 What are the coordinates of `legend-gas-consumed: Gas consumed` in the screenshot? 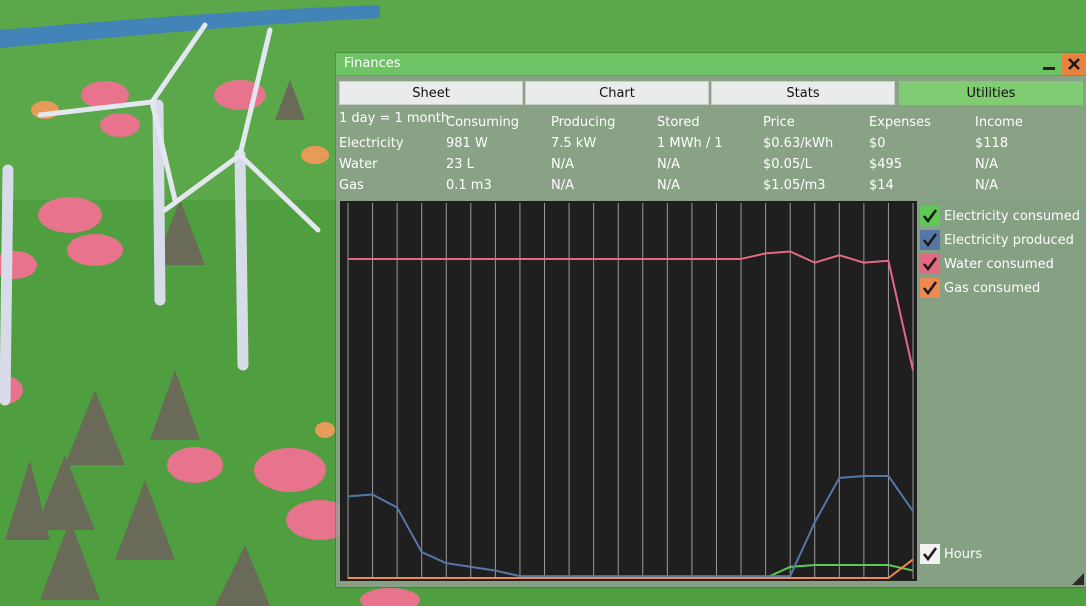 It's located at (980, 288).